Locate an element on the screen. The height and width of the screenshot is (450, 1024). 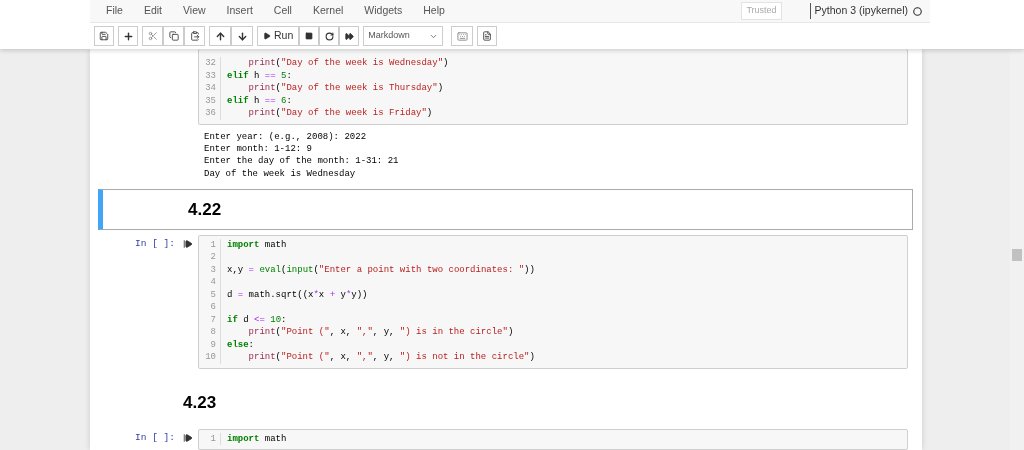
run-button: Run is located at coordinates (278, 36).